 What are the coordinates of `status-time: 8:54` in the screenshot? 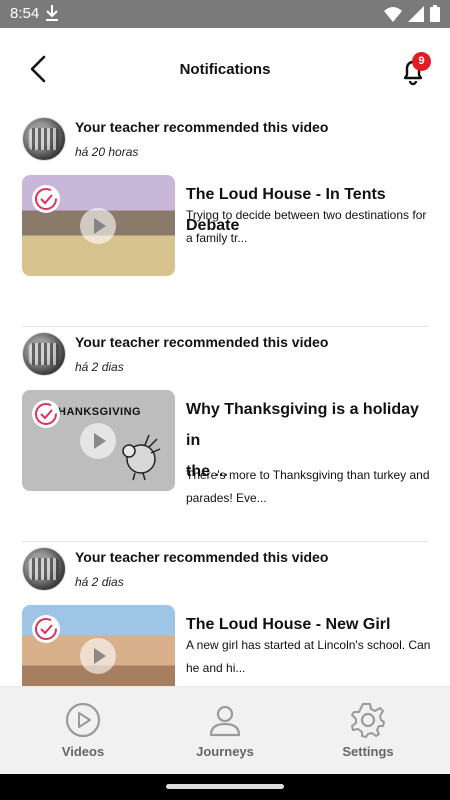 It's located at (25, 13).